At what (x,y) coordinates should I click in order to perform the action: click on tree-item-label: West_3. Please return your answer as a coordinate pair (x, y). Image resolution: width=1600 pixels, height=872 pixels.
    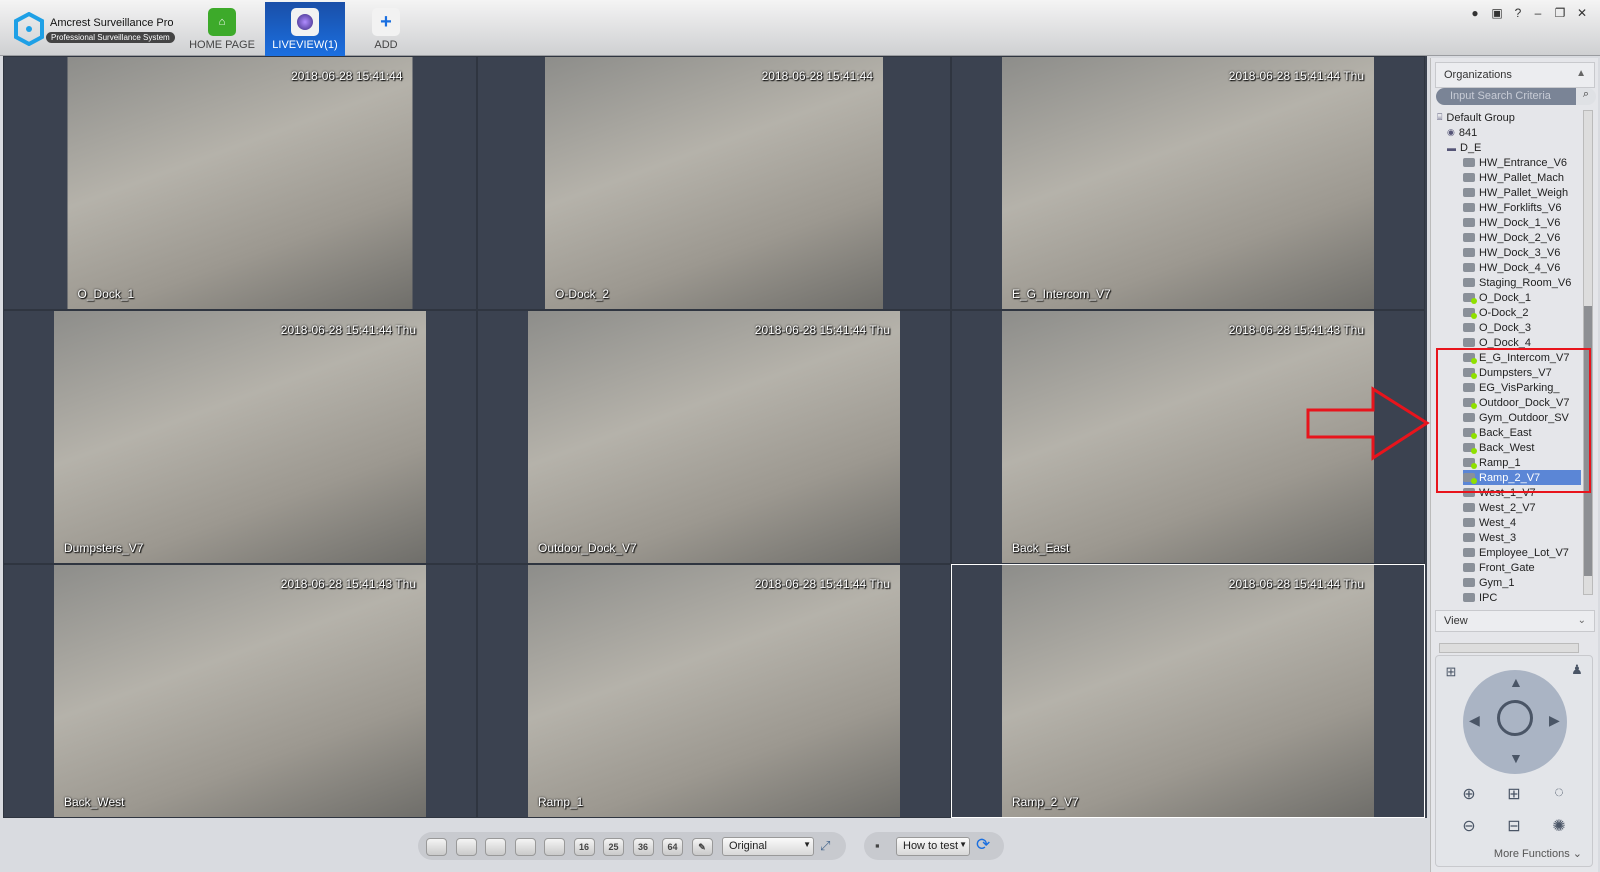
    Looking at the image, I should click on (1498, 537).